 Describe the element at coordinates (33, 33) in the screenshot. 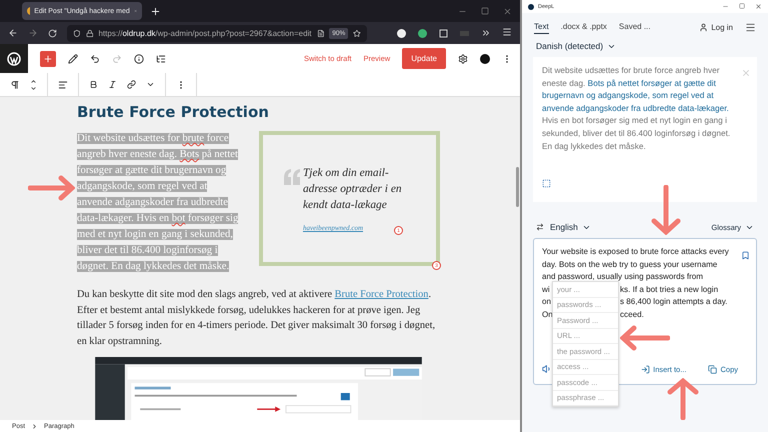

I see `forward-icon` at that location.